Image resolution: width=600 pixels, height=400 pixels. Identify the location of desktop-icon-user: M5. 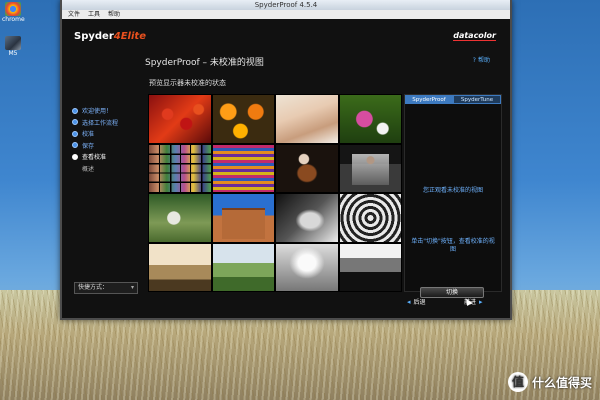
(13, 46).